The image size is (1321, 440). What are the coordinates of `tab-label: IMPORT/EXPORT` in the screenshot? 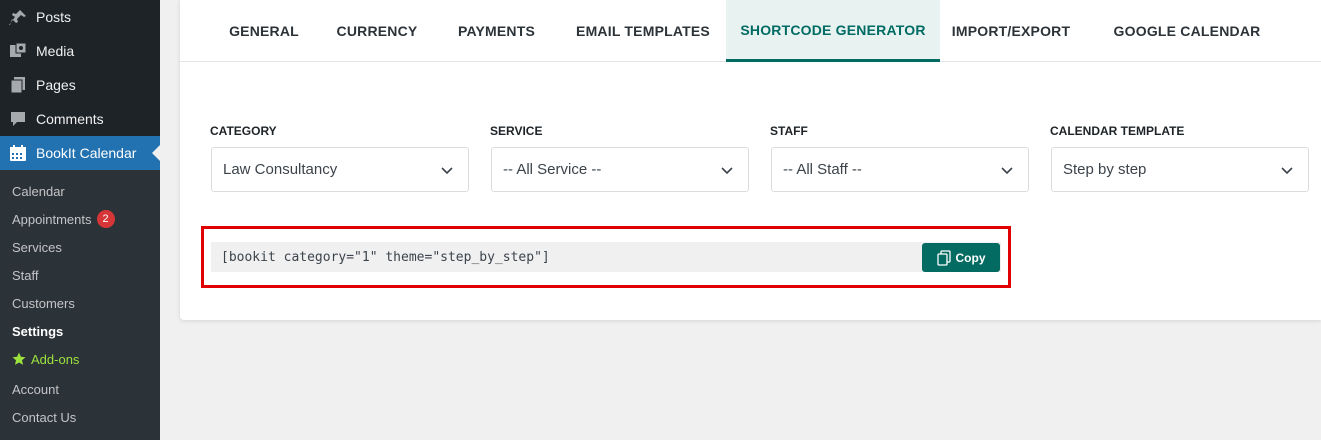 It's located at (1011, 31).